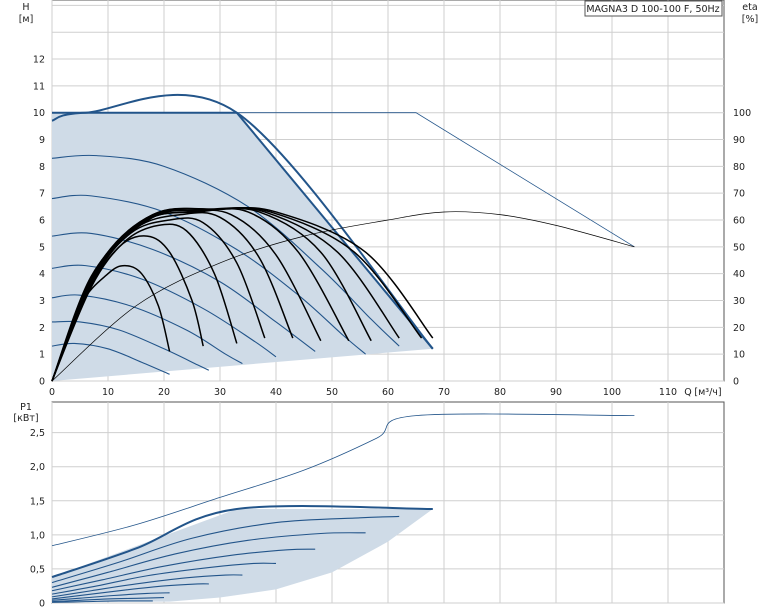 The image size is (774, 611). What do you see at coordinates (749, 7) in the screenshot?
I see `eta-axis-label: eta` at bounding box center [749, 7].